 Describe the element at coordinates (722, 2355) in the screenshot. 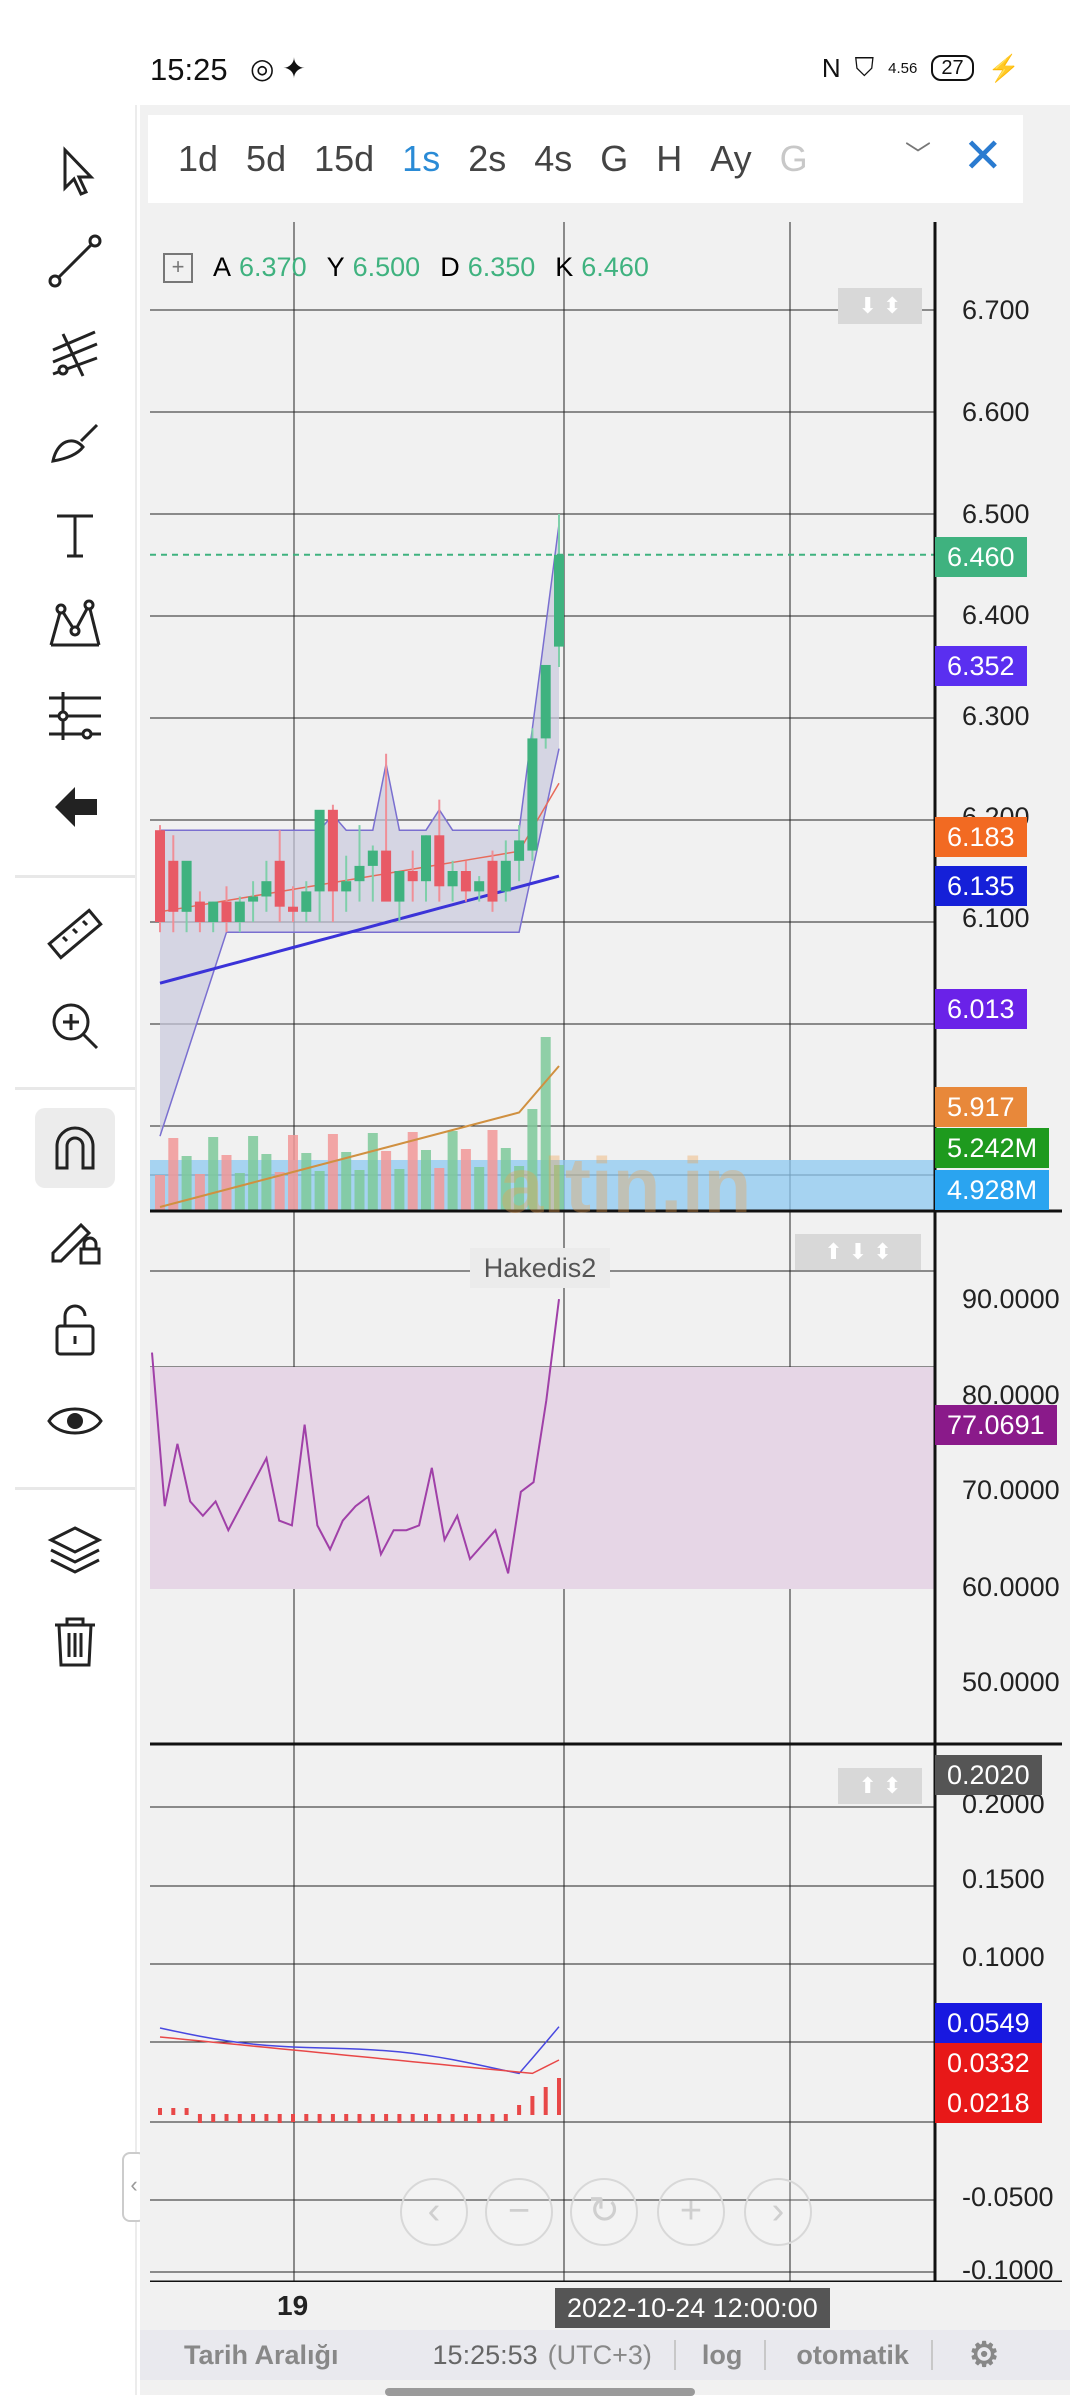

I see `log-scale-toggle: log` at that location.